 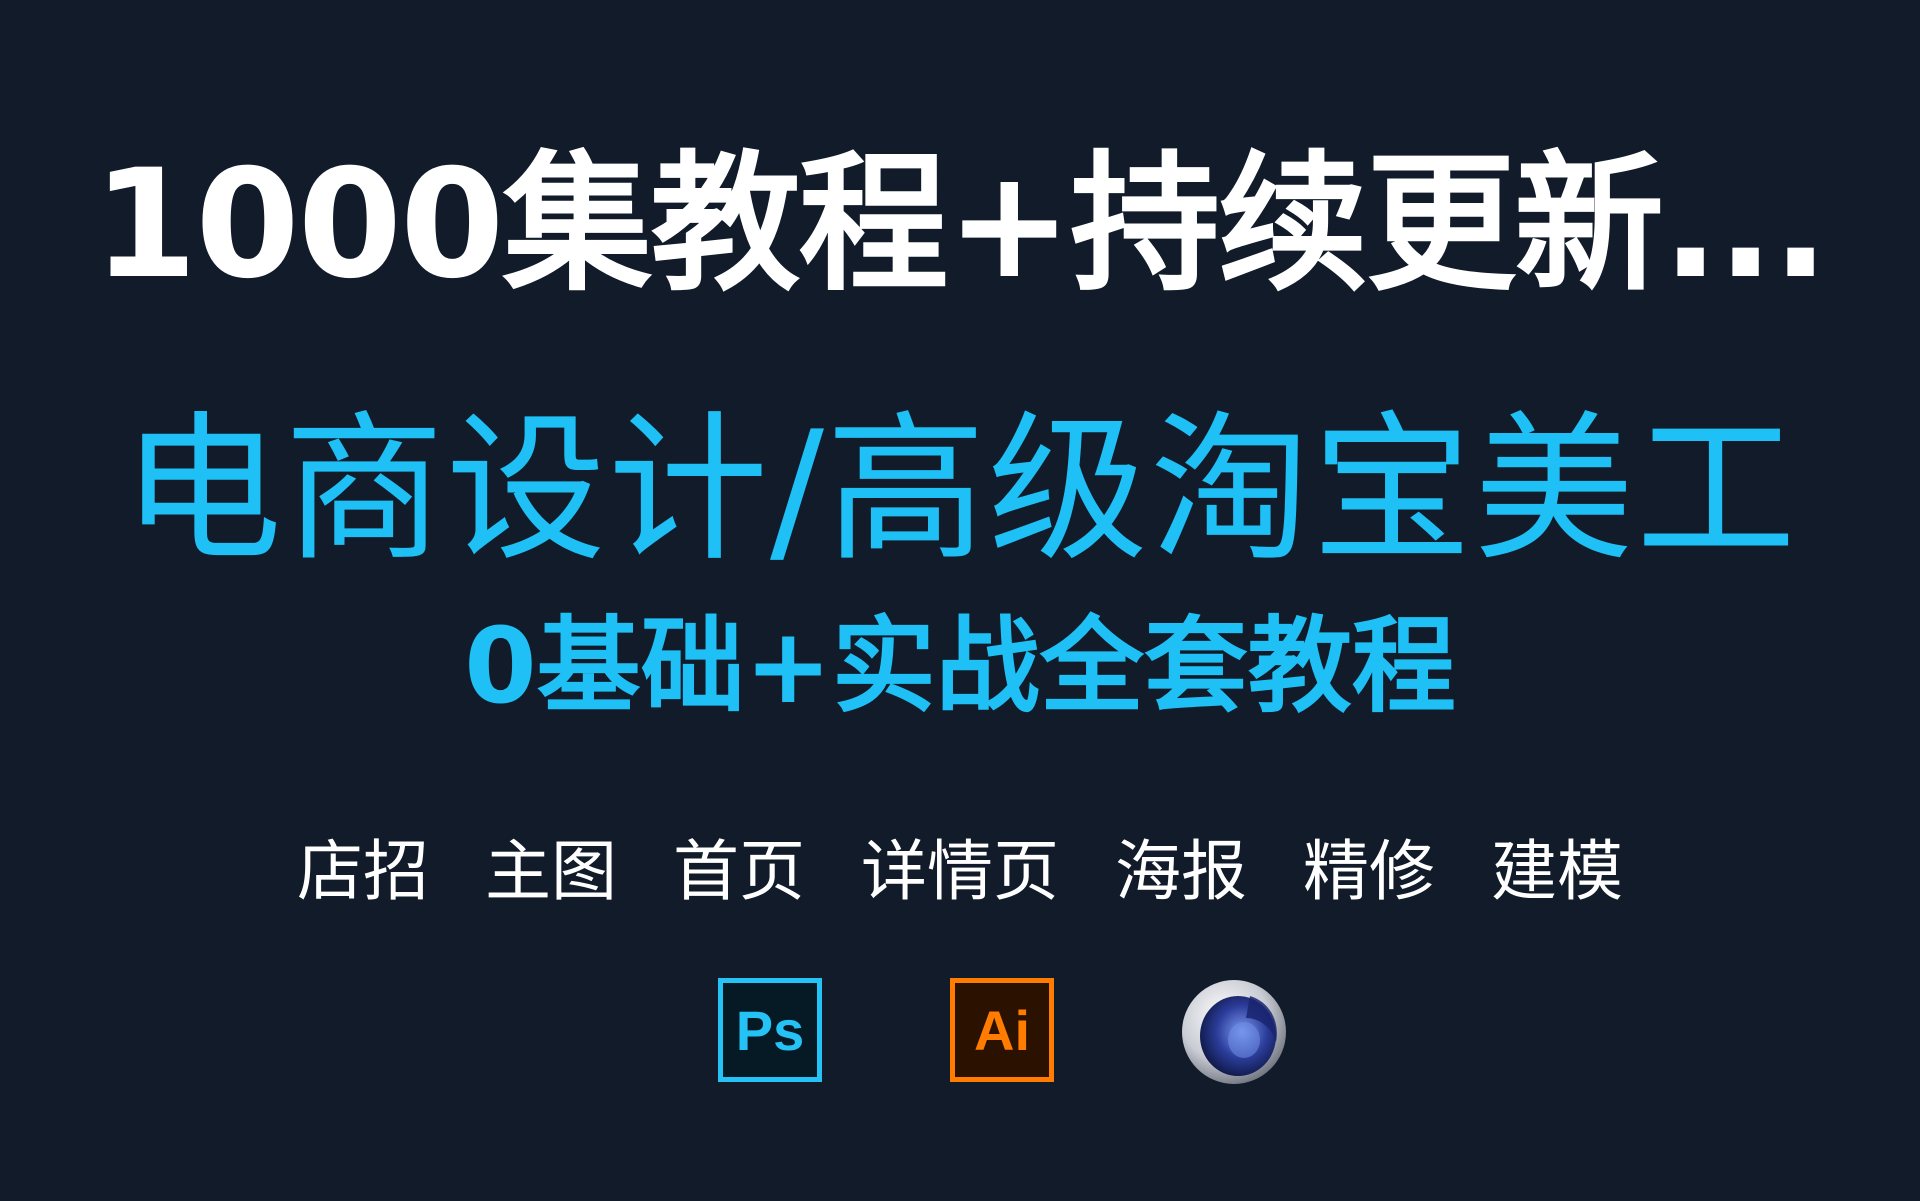 What do you see at coordinates (960, 666) in the screenshot?
I see `course-subtitle: 0基础+实战全套教程` at bounding box center [960, 666].